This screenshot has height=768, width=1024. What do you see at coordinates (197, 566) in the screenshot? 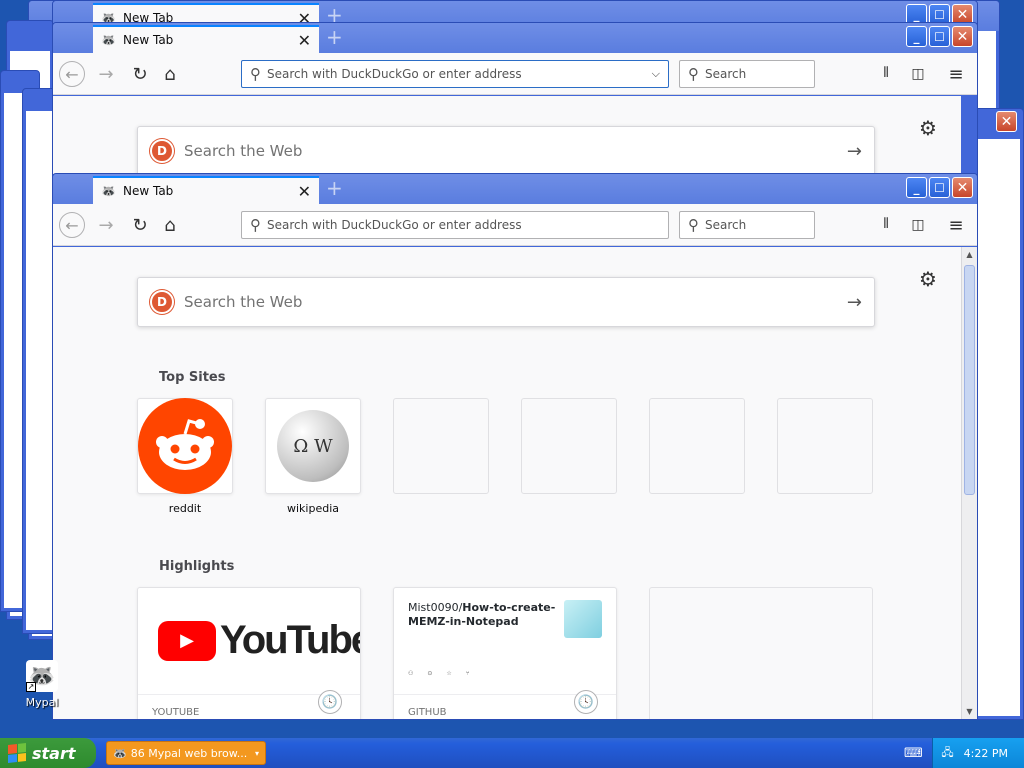
I see `highlights-title: Highlights` at bounding box center [197, 566].